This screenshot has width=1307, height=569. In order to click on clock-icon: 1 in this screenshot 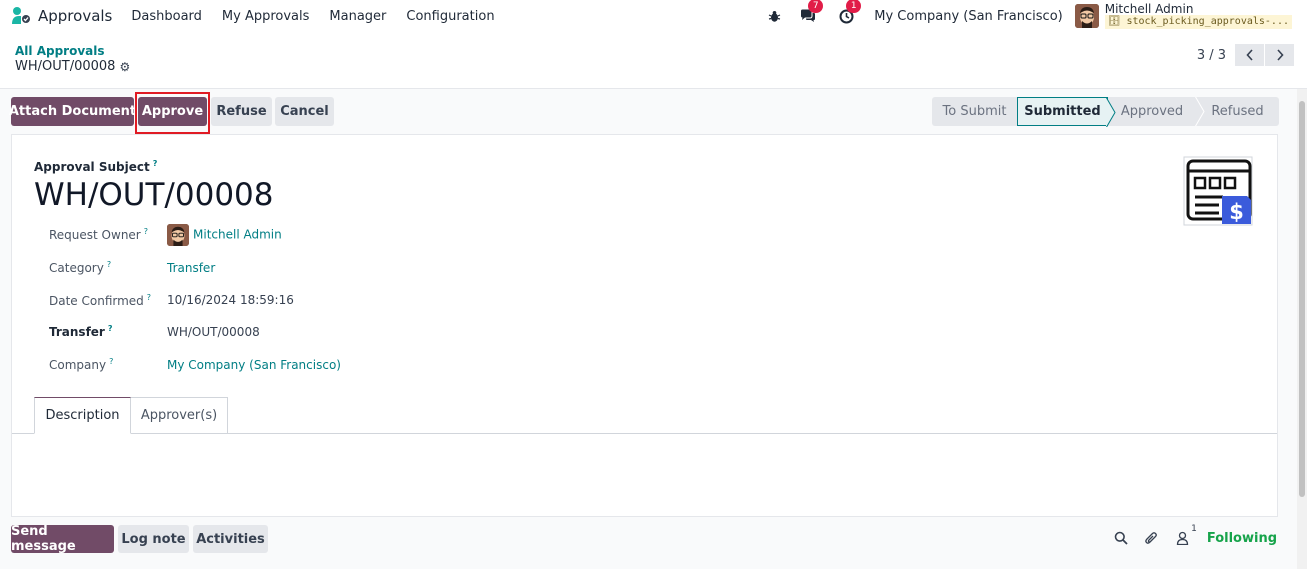, I will do `click(849, 13)`.